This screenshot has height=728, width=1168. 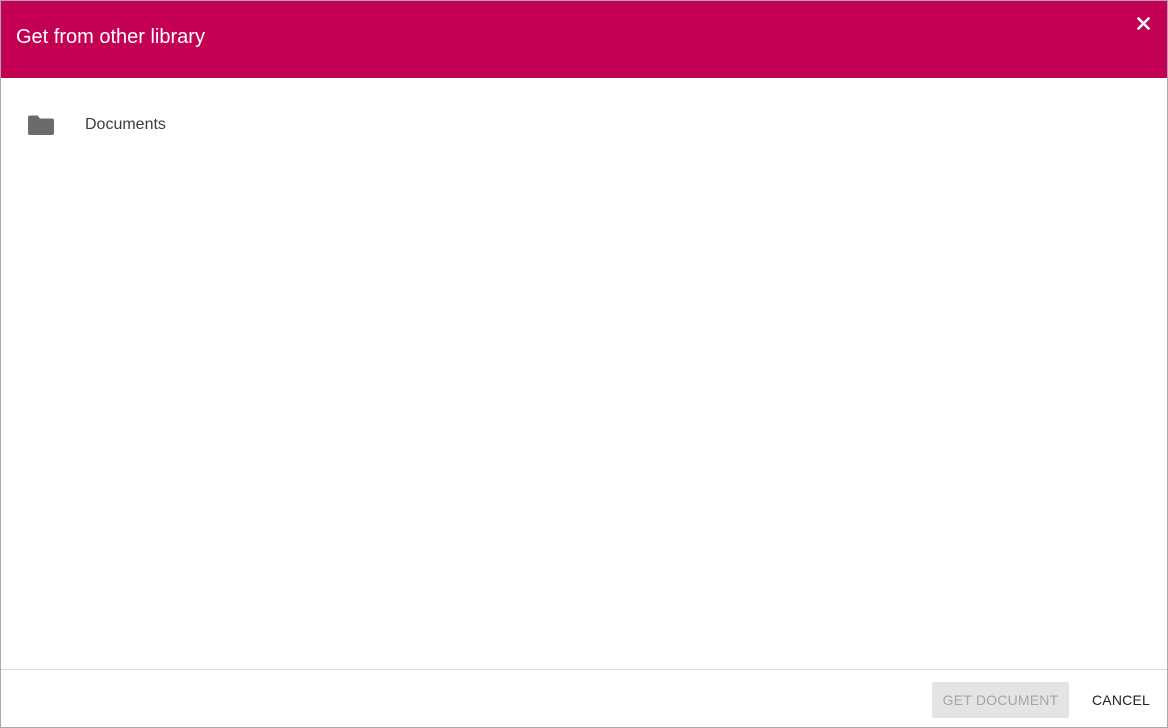 What do you see at coordinates (1121, 700) in the screenshot?
I see `cancel-button: CANCEL` at bounding box center [1121, 700].